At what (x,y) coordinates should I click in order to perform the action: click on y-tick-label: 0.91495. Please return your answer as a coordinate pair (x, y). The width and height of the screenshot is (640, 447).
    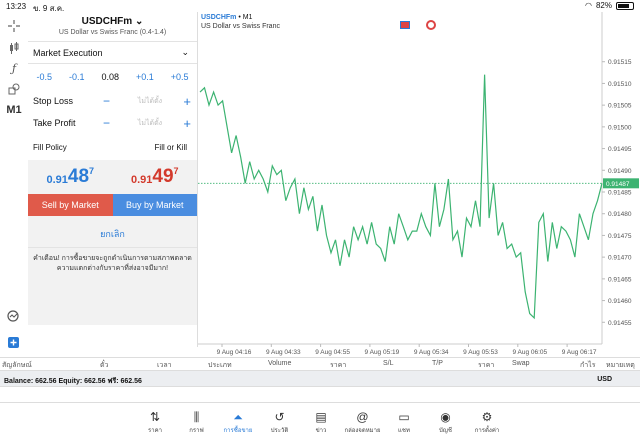
    Looking at the image, I should click on (620, 149).